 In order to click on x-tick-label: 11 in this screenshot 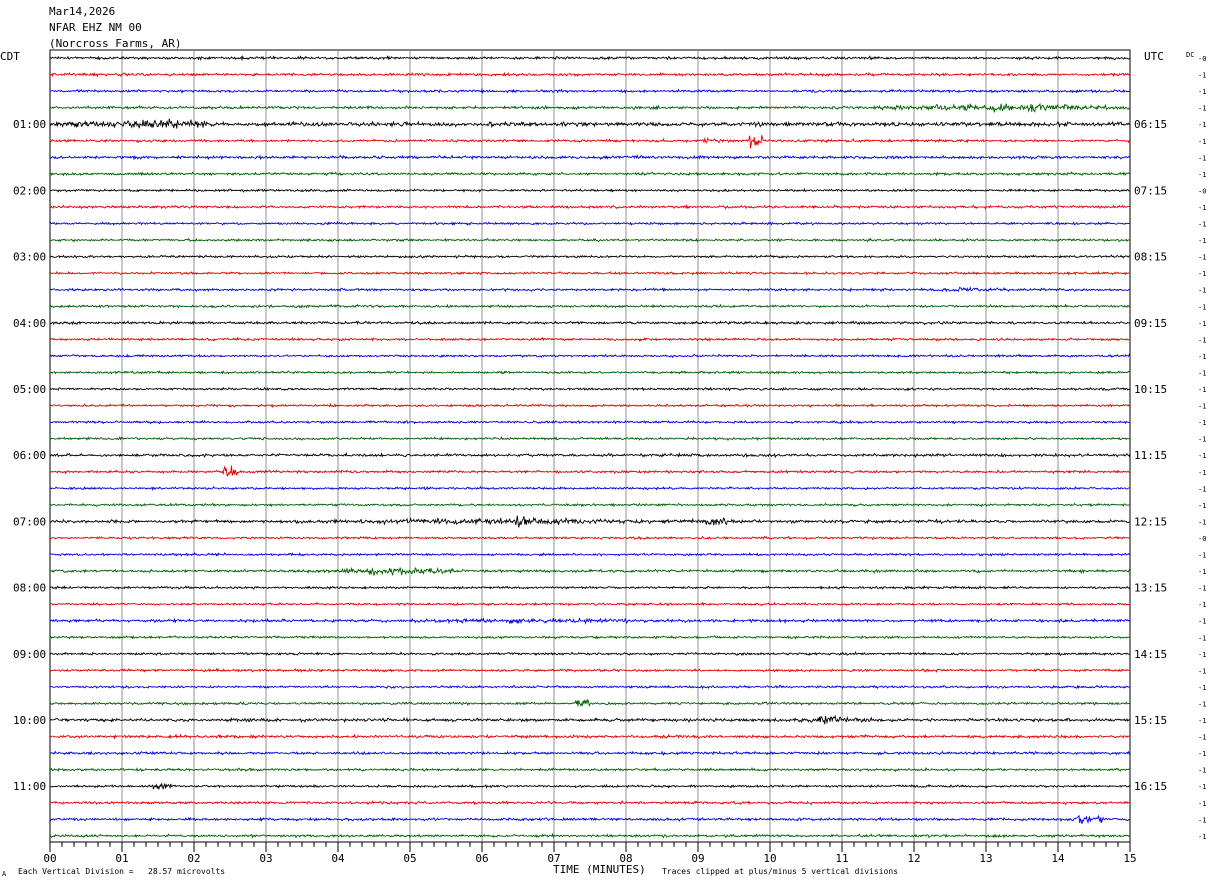, I will do `click(841, 858)`.